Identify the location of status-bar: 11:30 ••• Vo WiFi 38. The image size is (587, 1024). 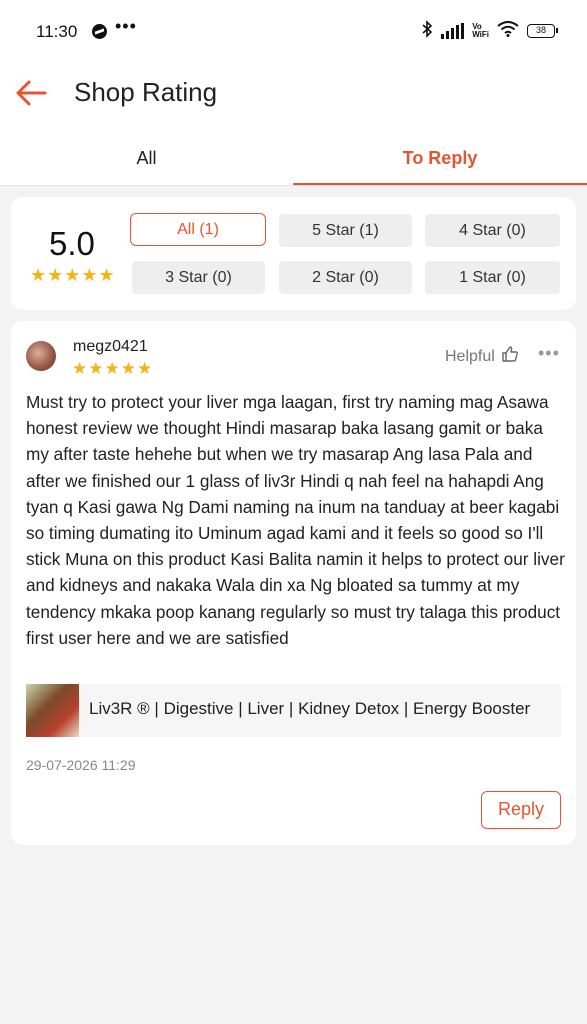
(293, 31).